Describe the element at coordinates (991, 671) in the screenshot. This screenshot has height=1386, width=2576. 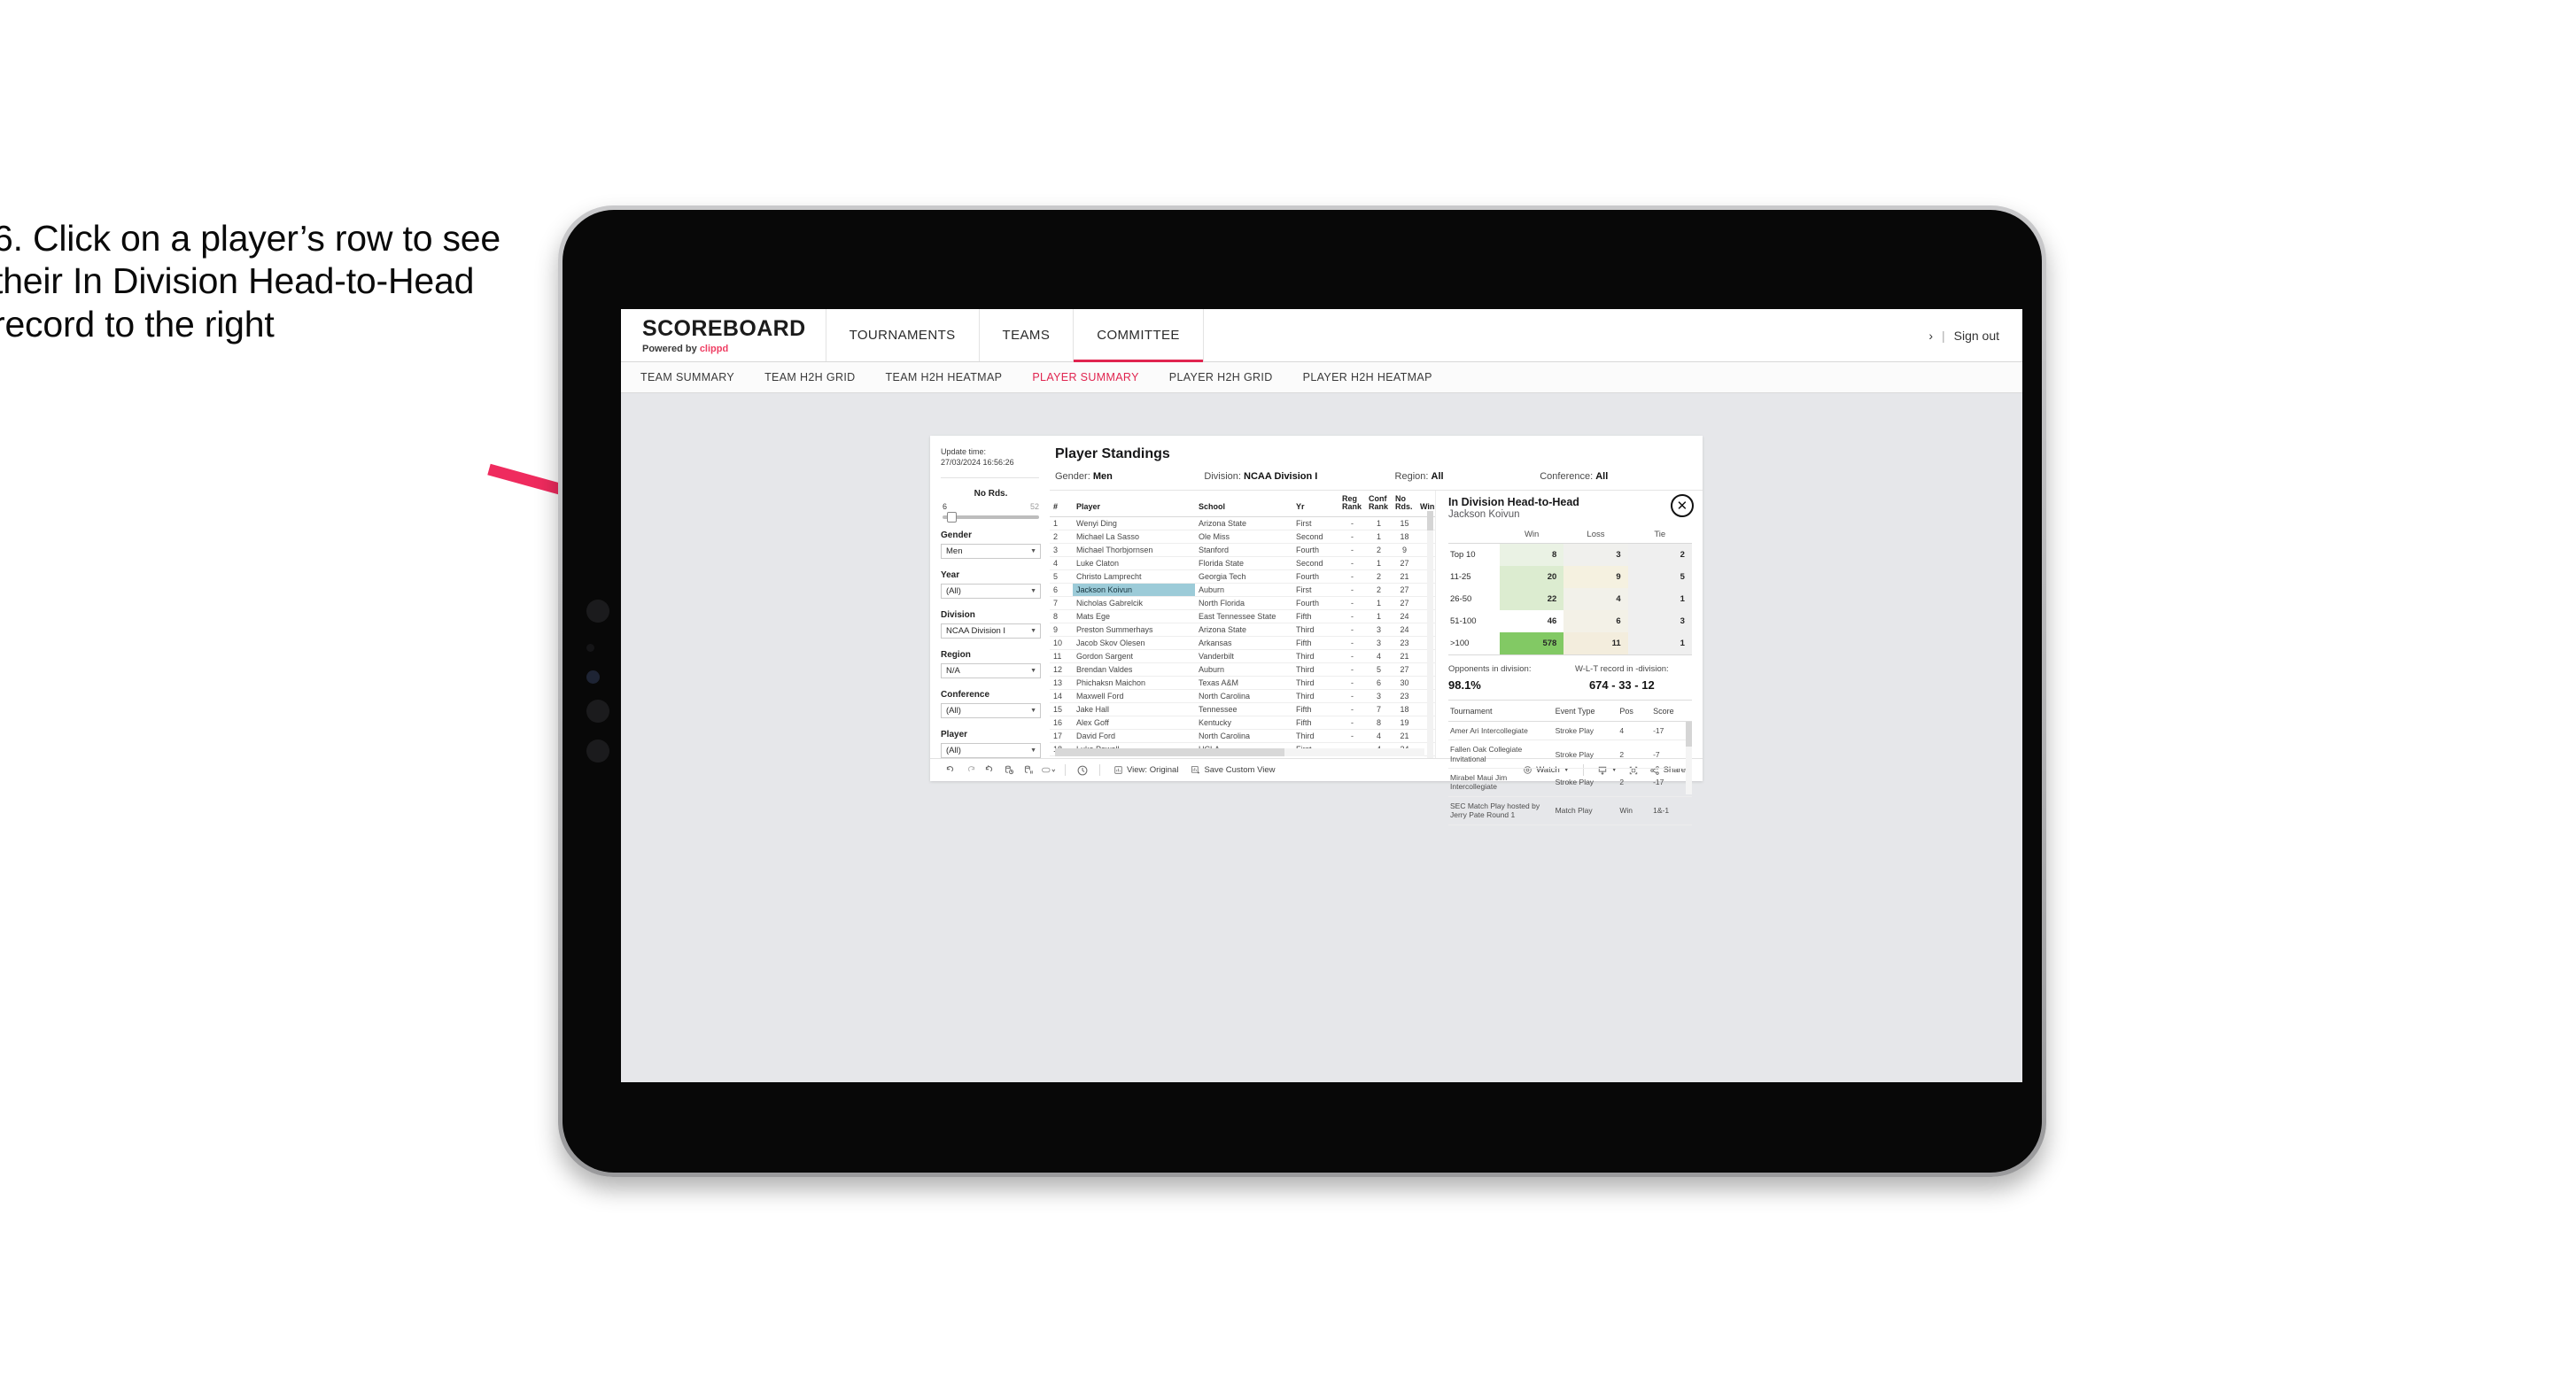
I see `region-select: N/A ▼` at that location.